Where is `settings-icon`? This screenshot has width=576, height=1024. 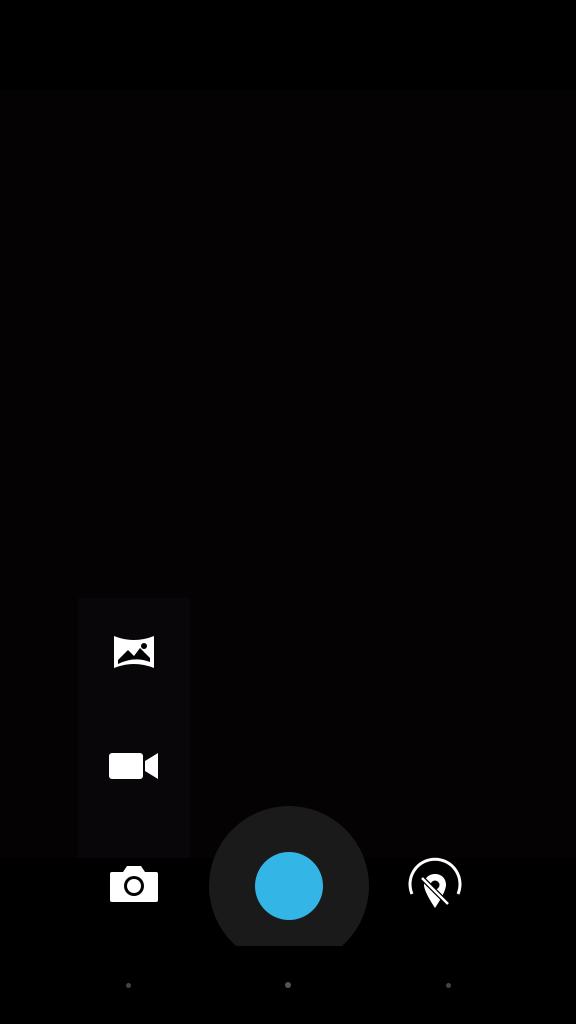 settings-icon is located at coordinates (435, 889).